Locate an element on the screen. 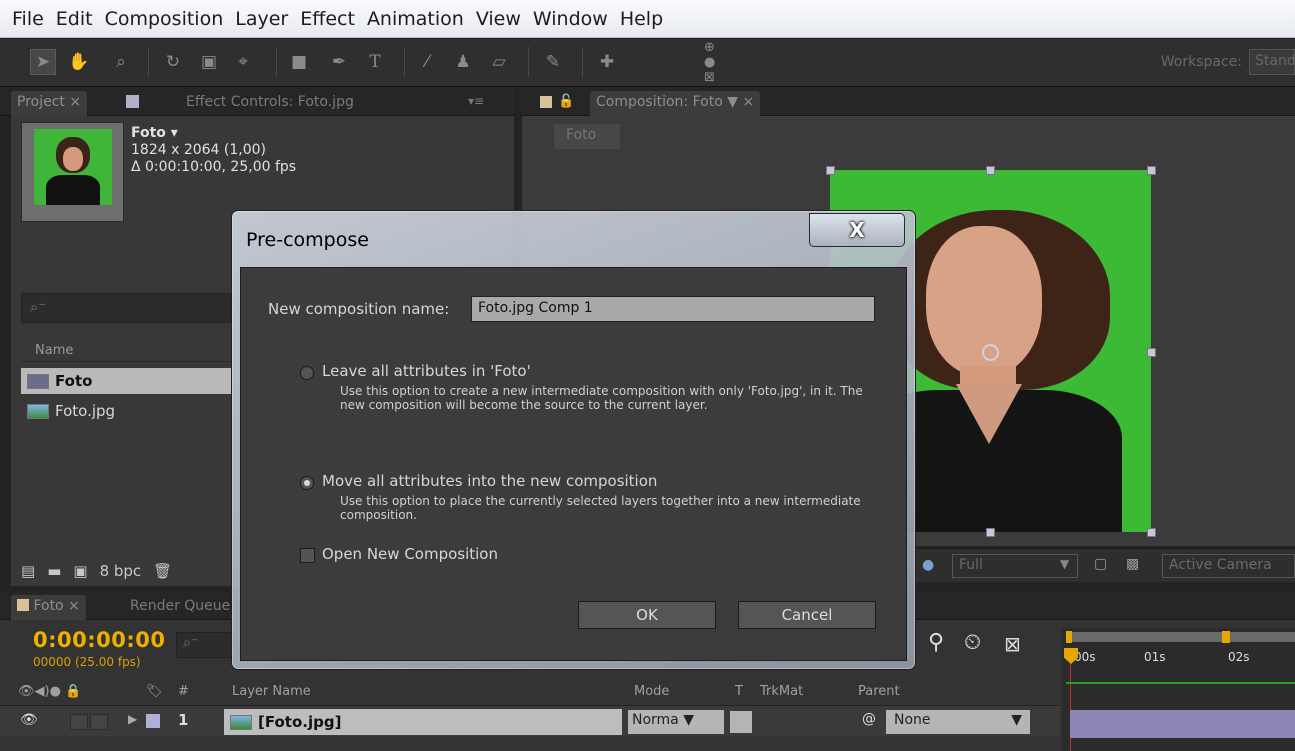 This screenshot has height=751, width=1295. selection-tool-icon: ➤ is located at coordinates (43, 62).